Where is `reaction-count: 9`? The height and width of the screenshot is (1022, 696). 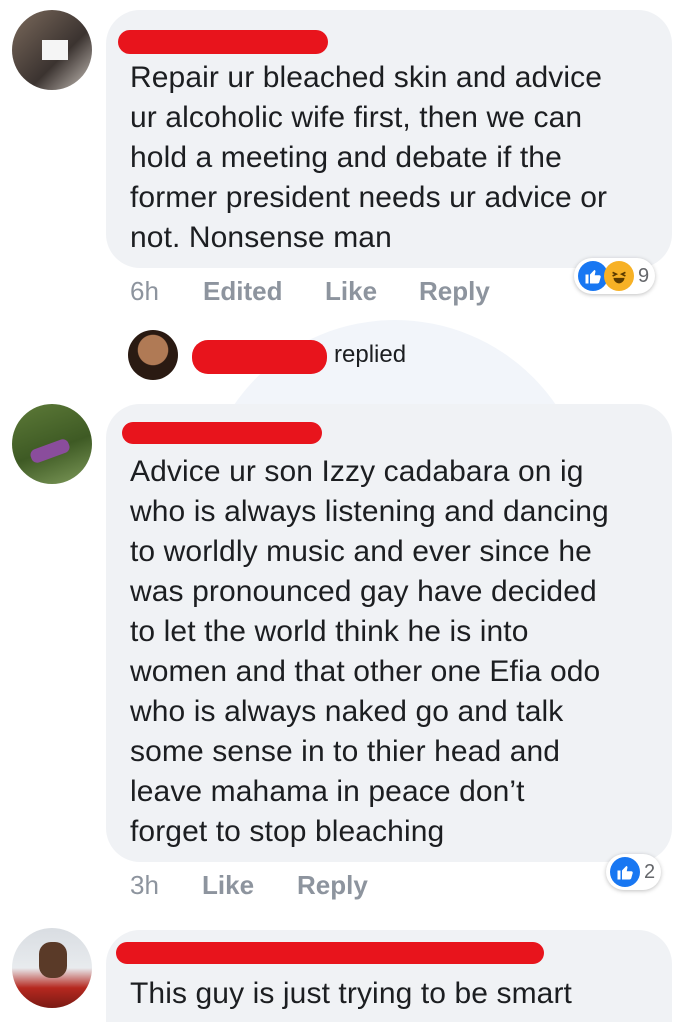
reaction-count: 9 is located at coordinates (644, 275).